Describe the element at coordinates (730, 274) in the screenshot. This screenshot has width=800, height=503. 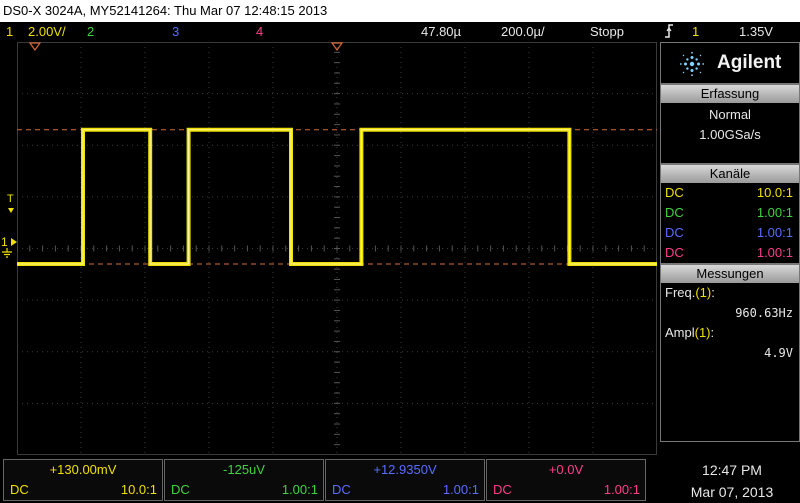
I see `measurements-header: Messungen` at that location.